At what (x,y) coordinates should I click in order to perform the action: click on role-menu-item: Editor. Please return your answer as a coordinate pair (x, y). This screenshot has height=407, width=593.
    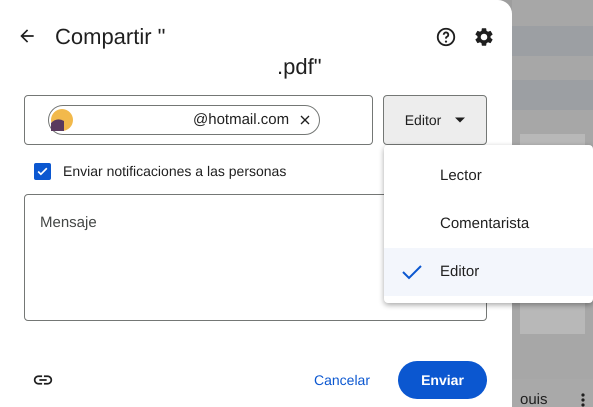
    Looking at the image, I should click on (488, 272).